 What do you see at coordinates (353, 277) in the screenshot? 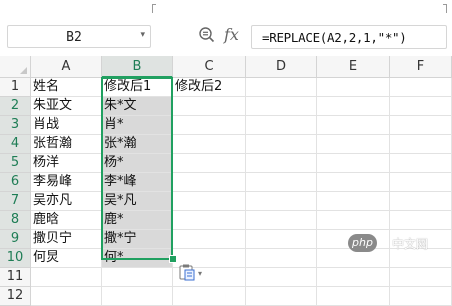
I see `cell-e11` at bounding box center [353, 277].